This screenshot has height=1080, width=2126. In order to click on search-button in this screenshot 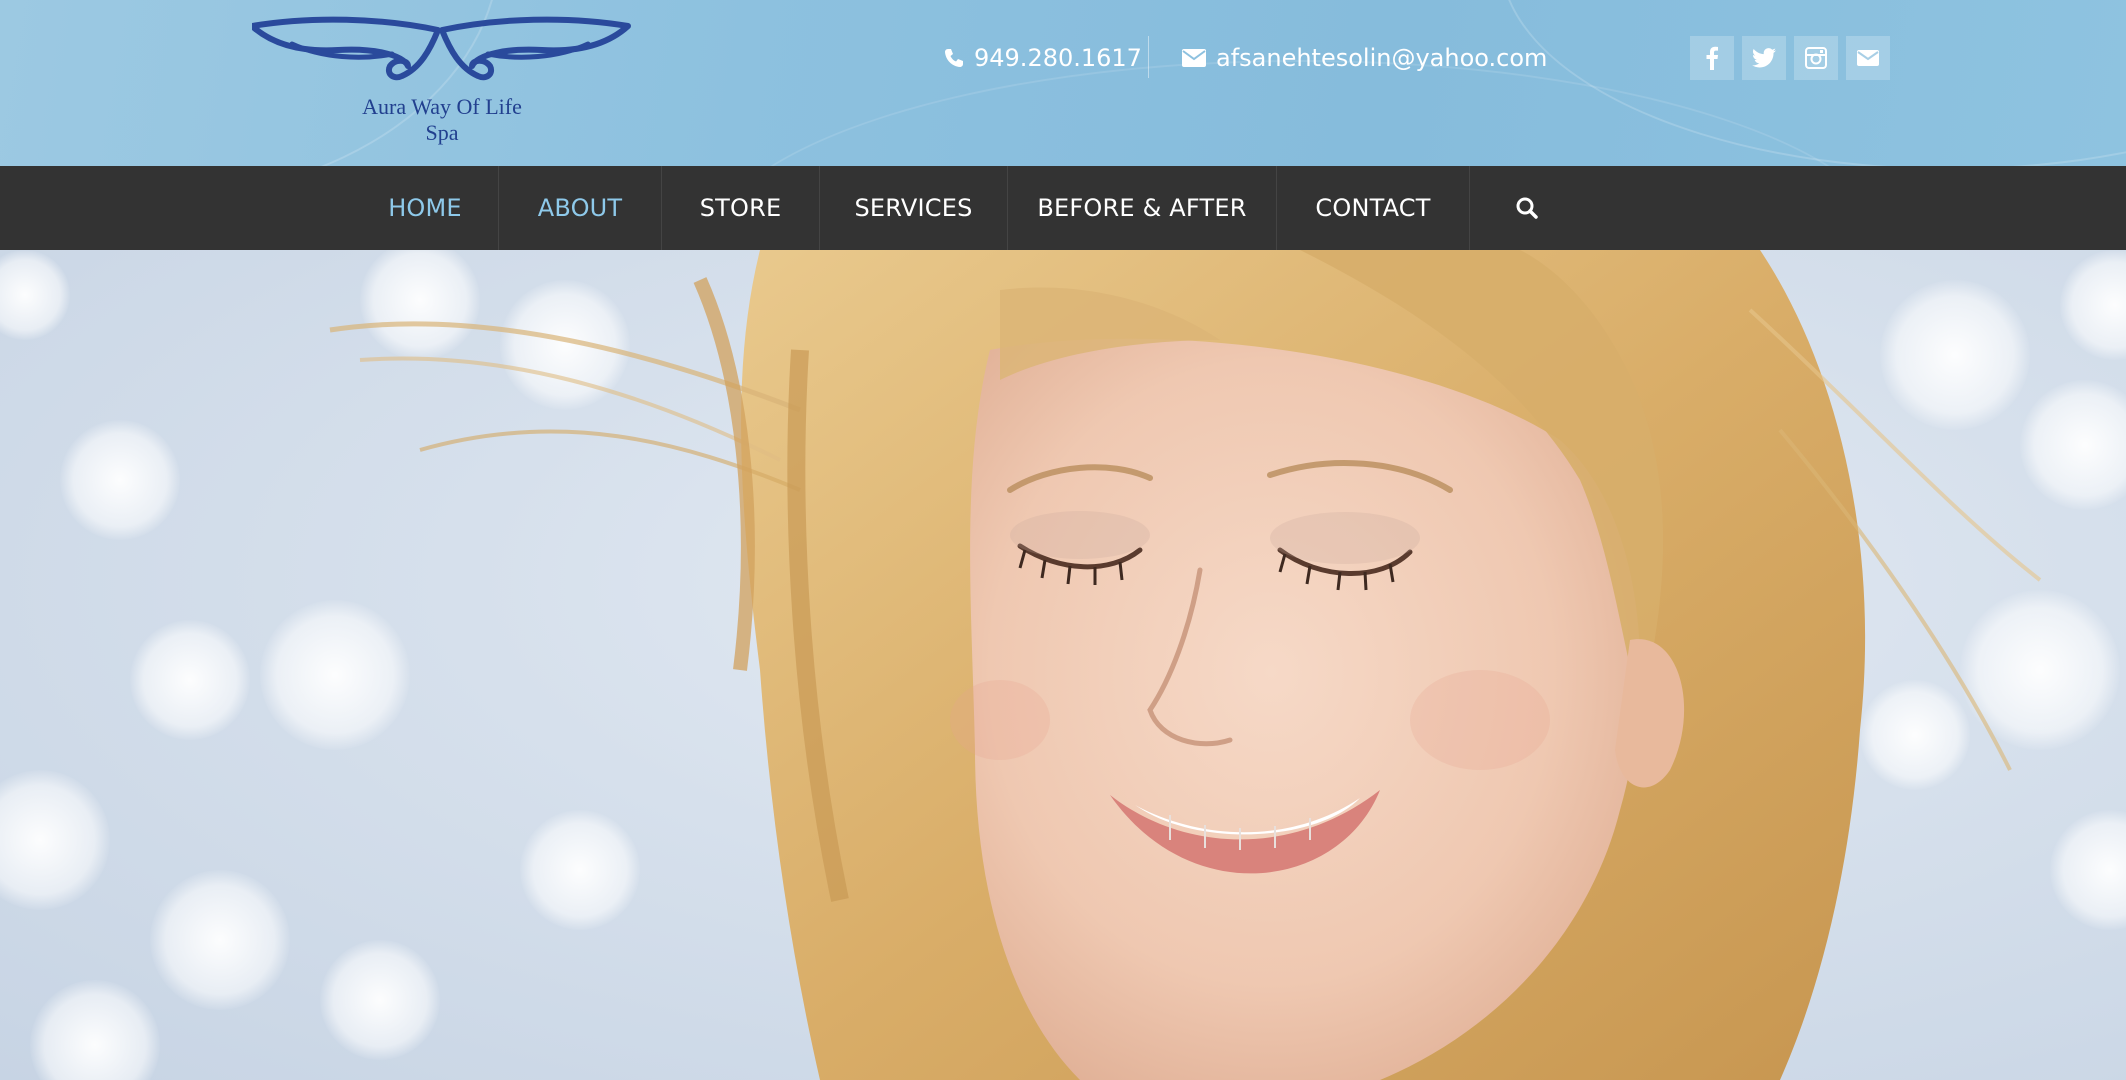, I will do `click(1527, 208)`.